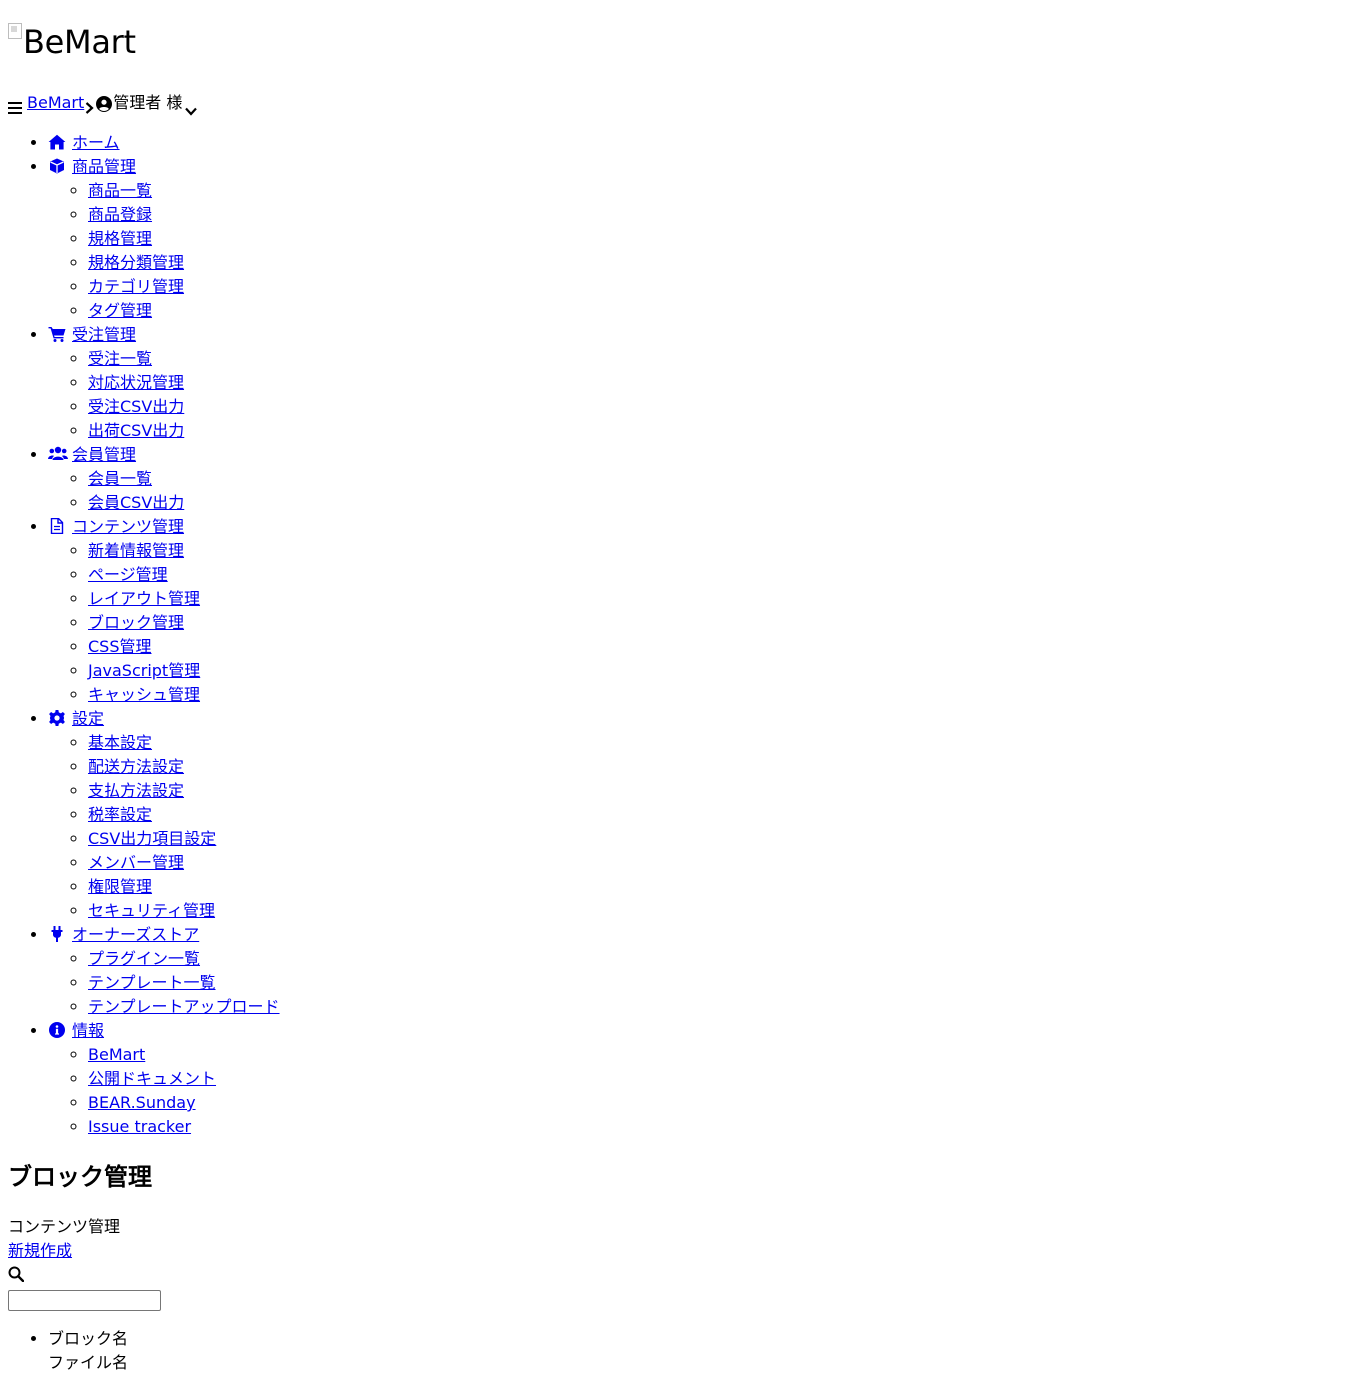 The height and width of the screenshot is (1391, 1365). Describe the element at coordinates (120, 190) in the screenshot. I see `sidebar-subitem-1-0: 商品一覧` at that location.